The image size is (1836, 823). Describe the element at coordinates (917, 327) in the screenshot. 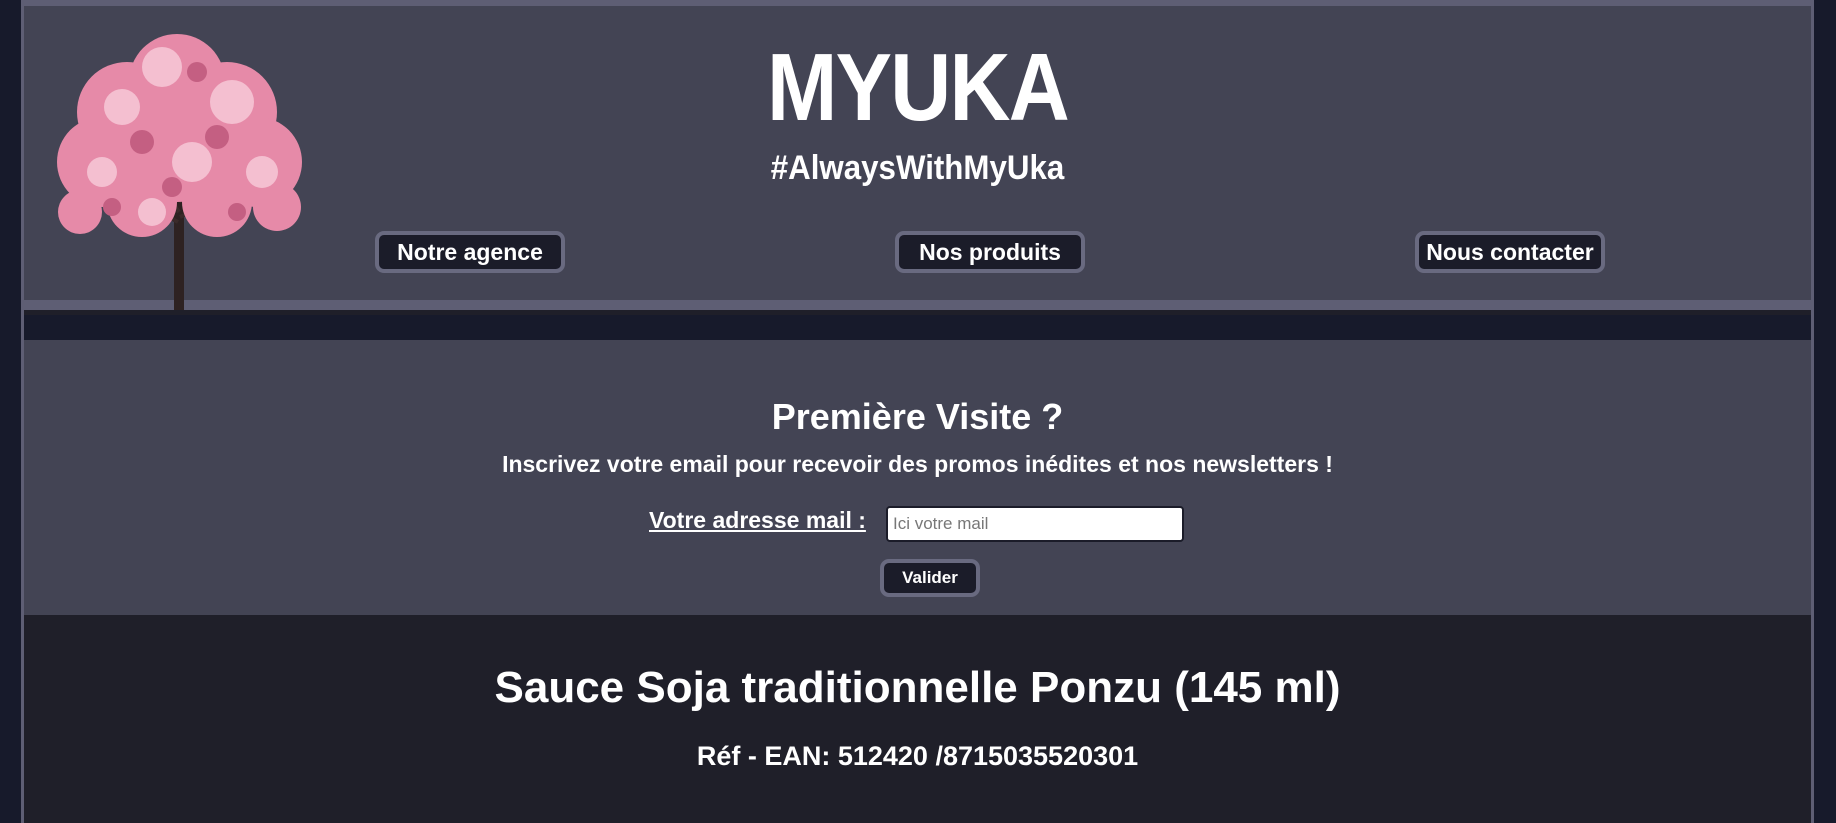

I see `header-divider-band` at that location.